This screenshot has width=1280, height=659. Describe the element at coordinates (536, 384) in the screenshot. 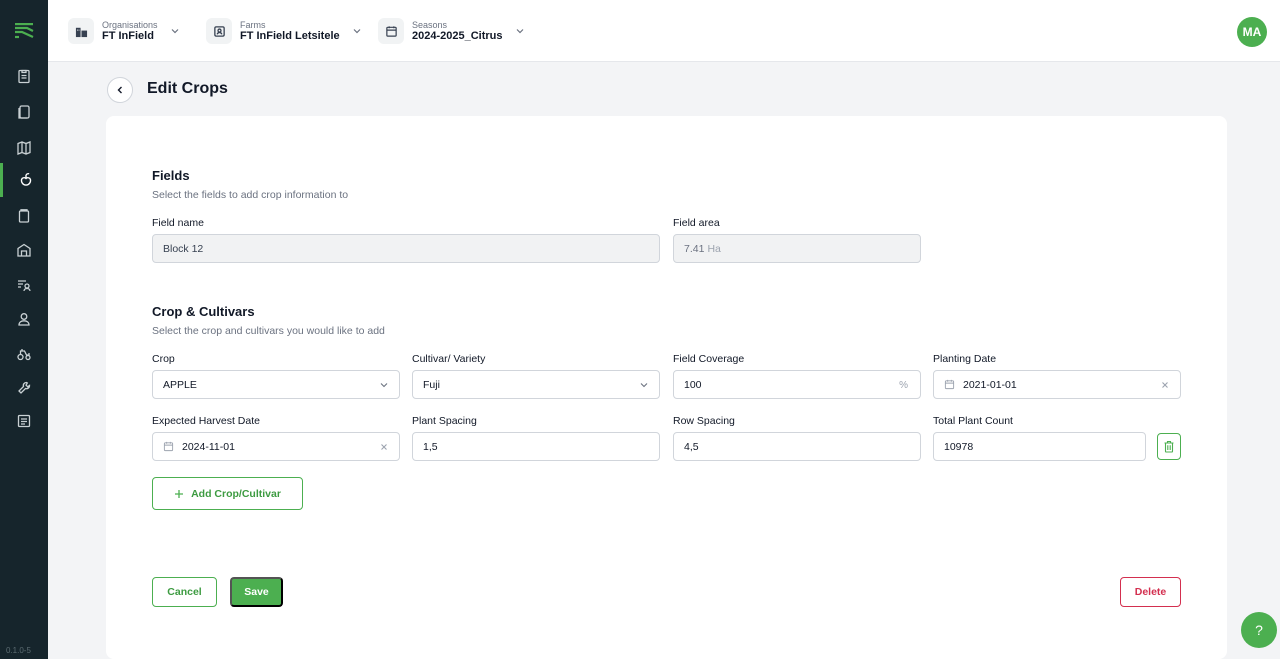

I see `cultivar-select: Fuji` at that location.